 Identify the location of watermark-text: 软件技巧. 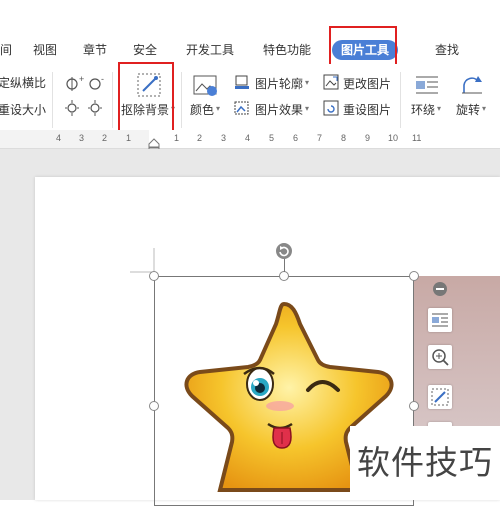
(425, 463).